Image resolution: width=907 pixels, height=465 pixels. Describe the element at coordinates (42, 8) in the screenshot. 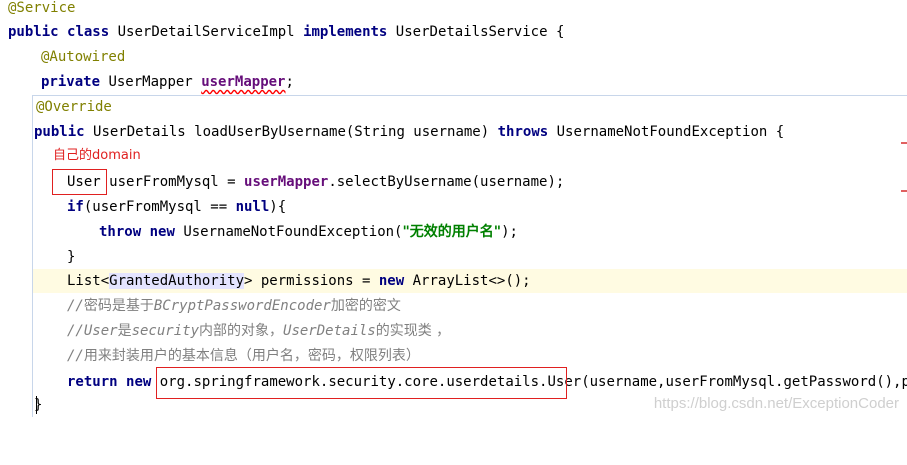

I see `annotation-service: @Service` at that location.